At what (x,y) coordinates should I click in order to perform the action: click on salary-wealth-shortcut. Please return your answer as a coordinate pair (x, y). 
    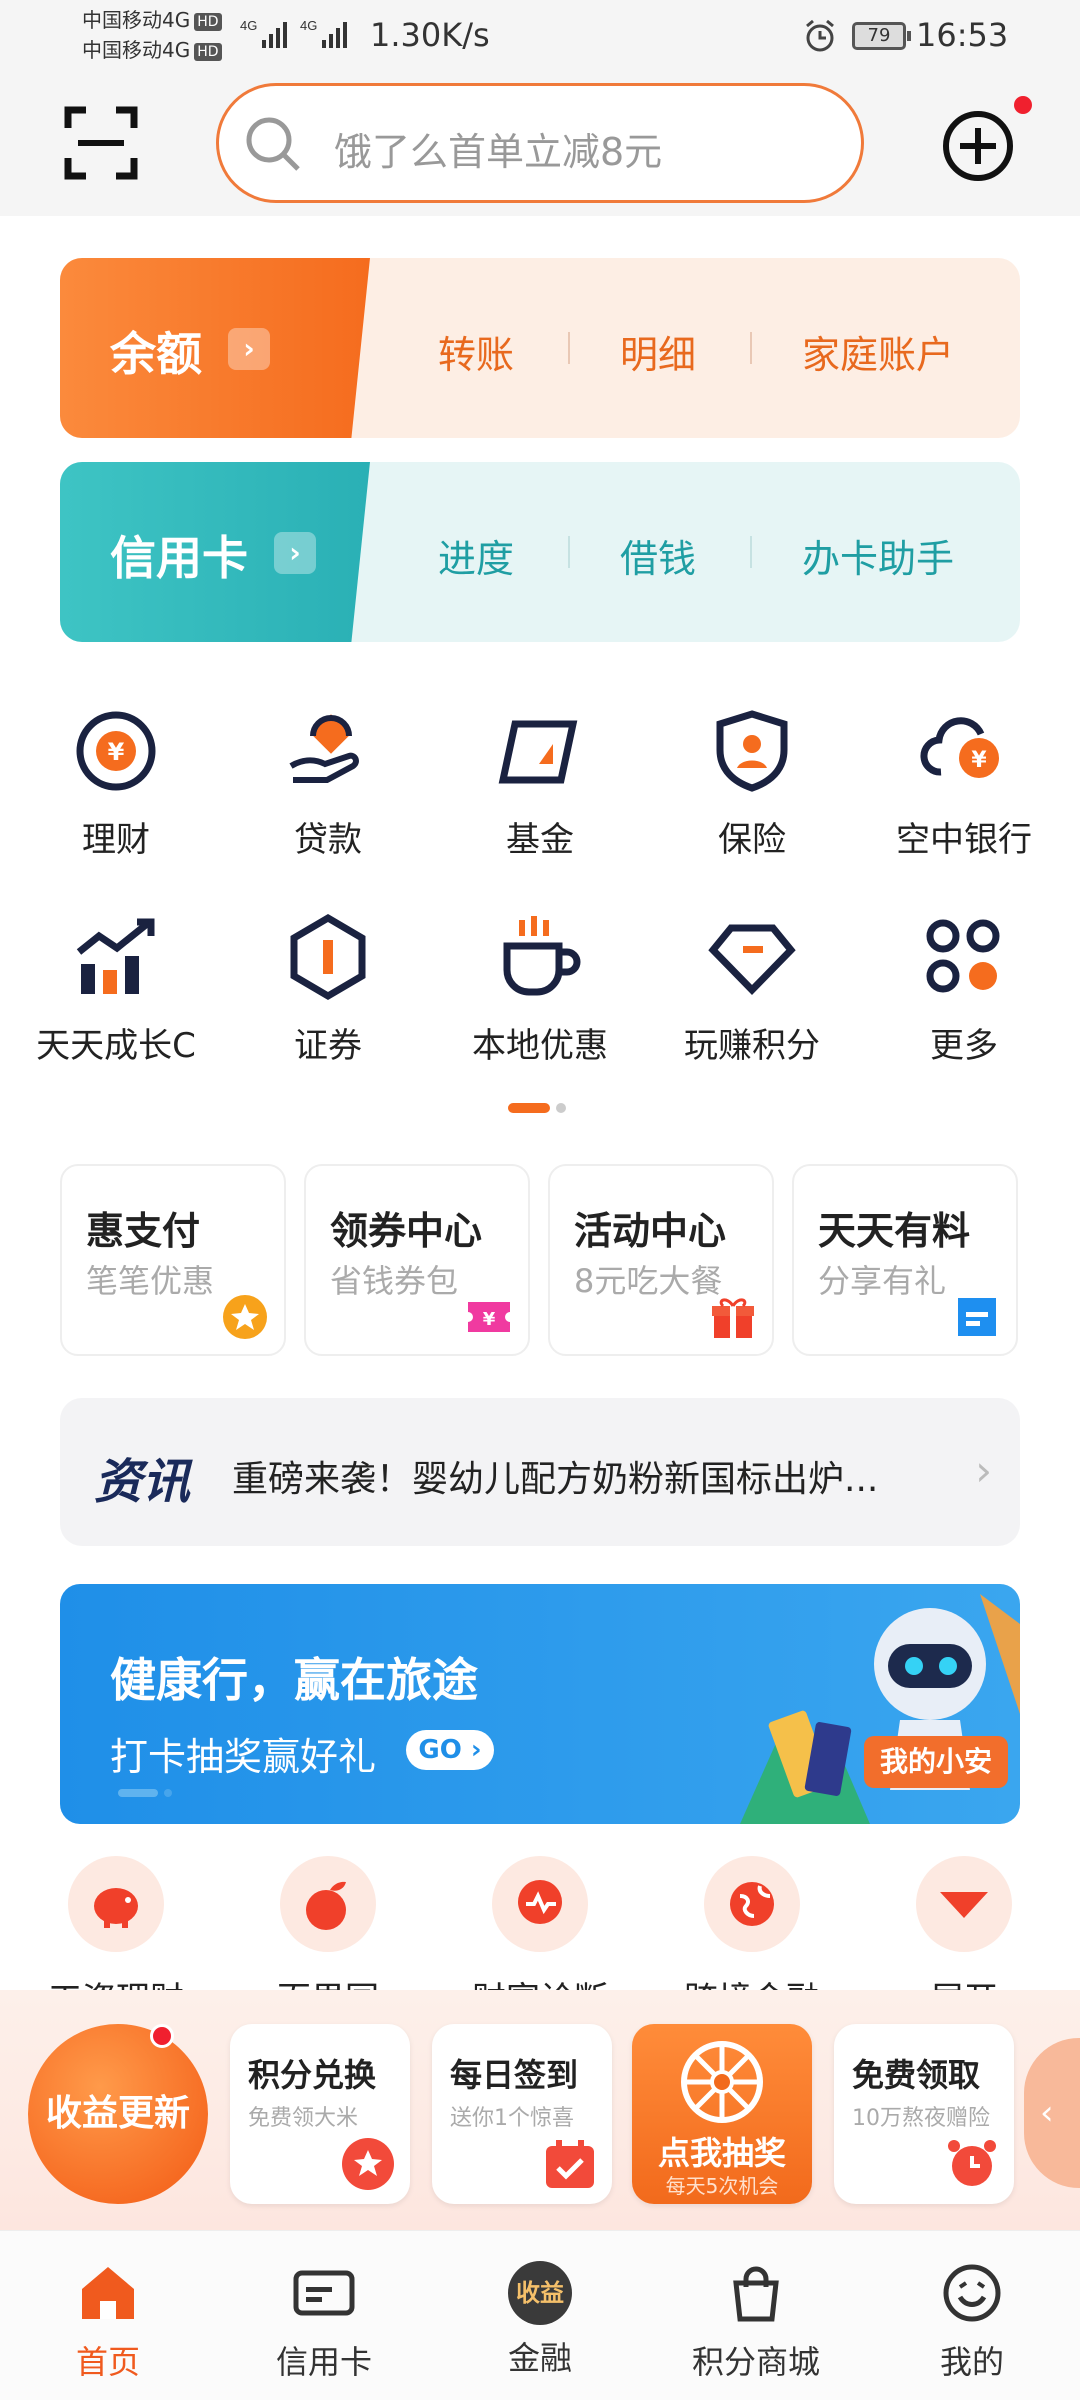
    Looking at the image, I should click on (116, 1904).